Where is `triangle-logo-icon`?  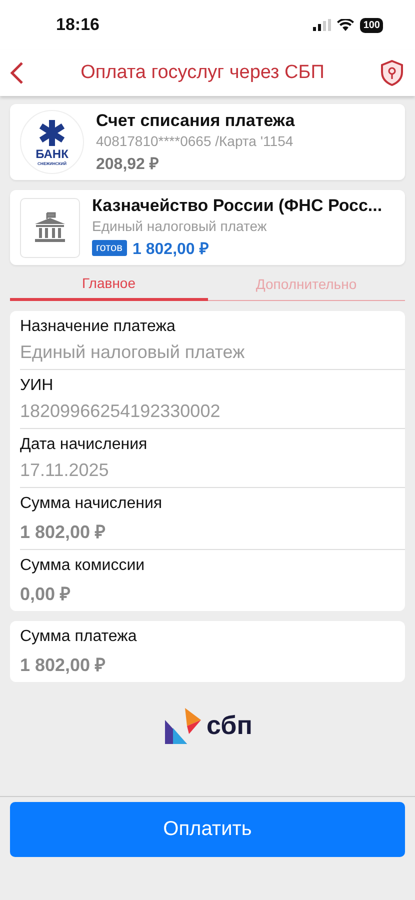 triangle-logo-icon is located at coordinates (182, 725).